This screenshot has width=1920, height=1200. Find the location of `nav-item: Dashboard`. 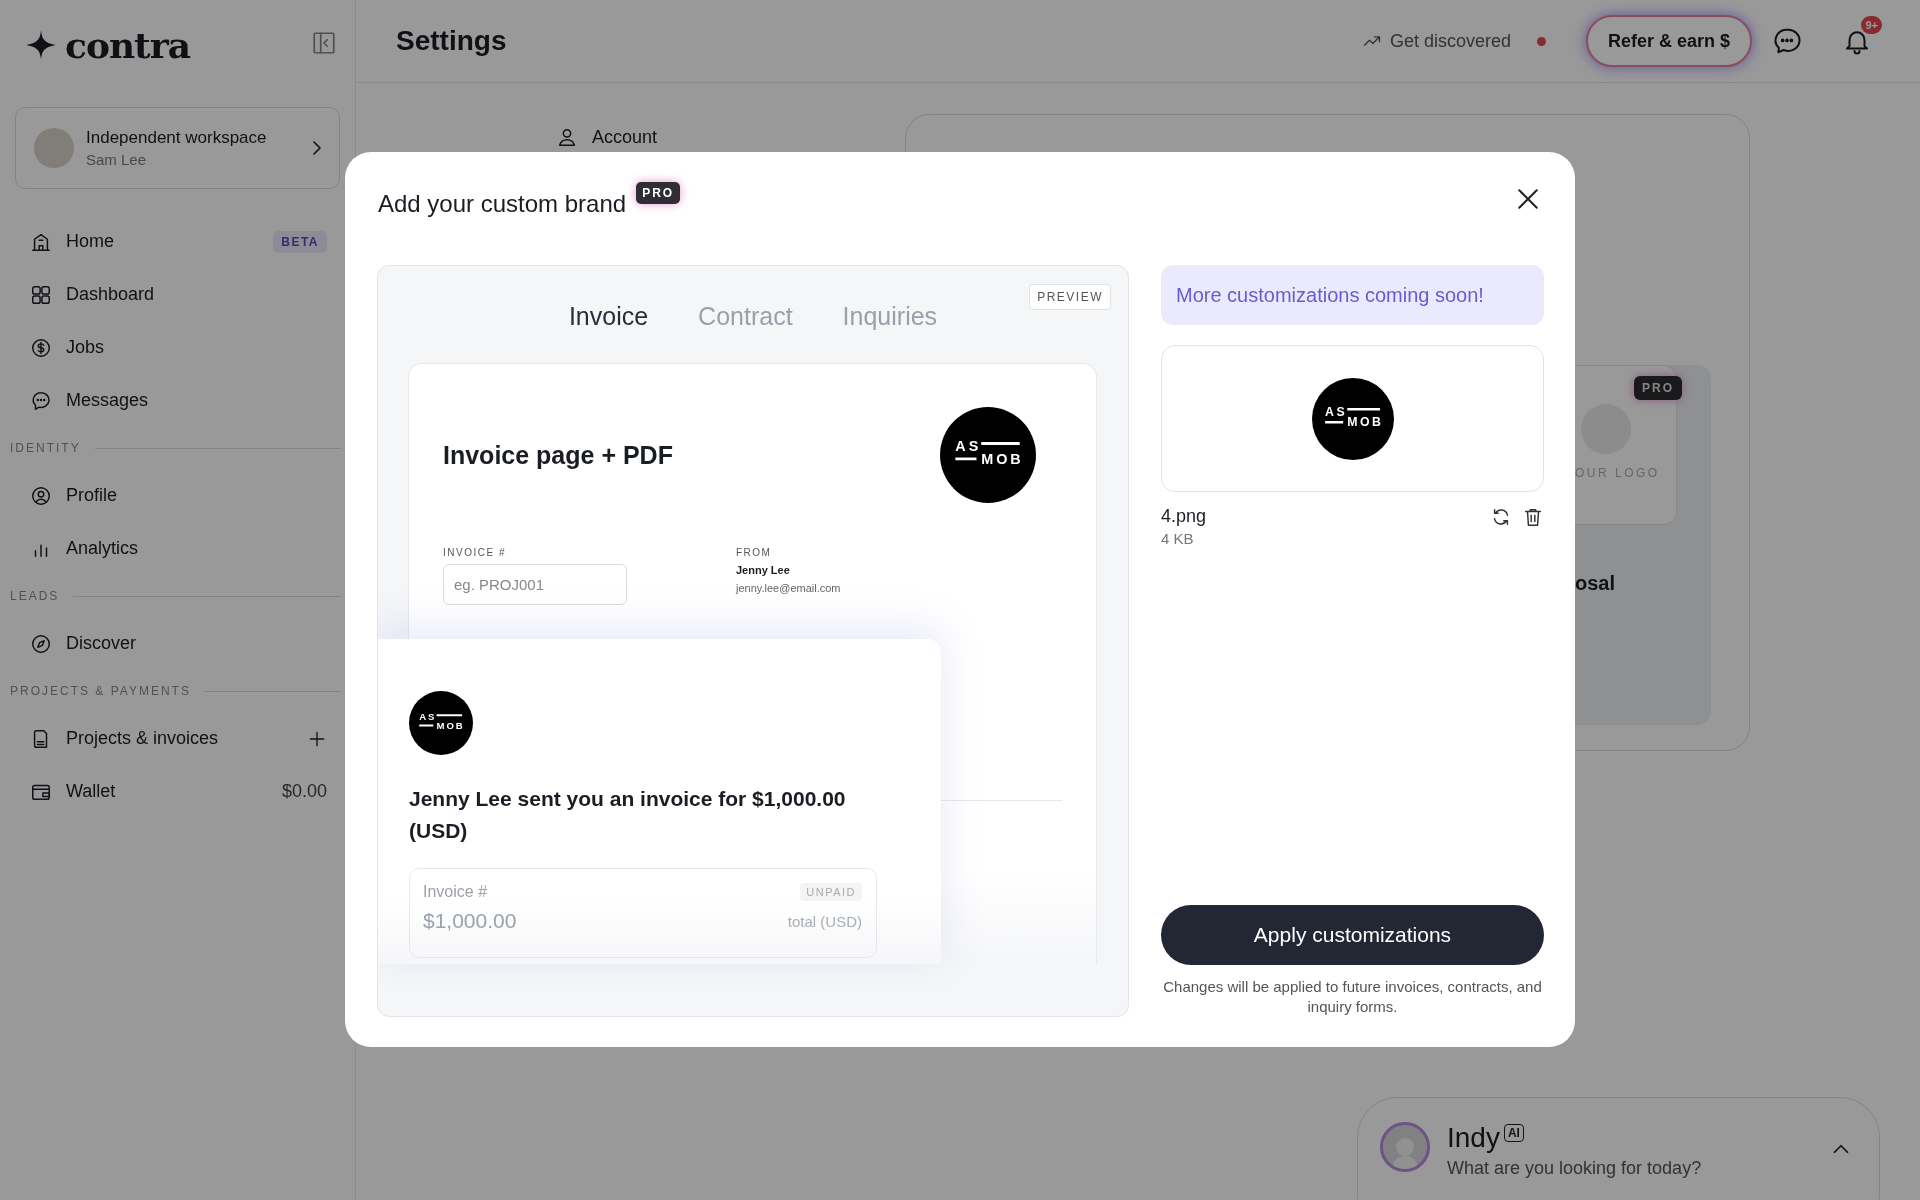

nav-item: Dashboard is located at coordinates (177, 294).